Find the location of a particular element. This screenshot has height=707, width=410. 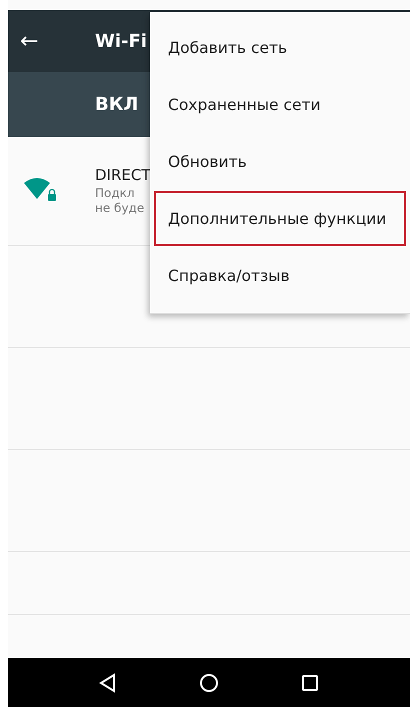

menu-item: Обновить is located at coordinates (280, 161).